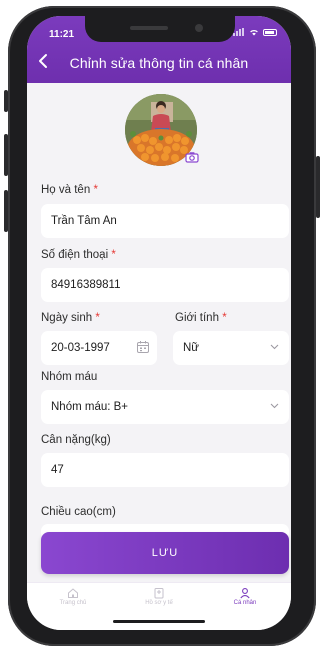 This screenshot has height=652, width=324. I want to click on birthday-value: 20-03-1997, so click(80, 348).